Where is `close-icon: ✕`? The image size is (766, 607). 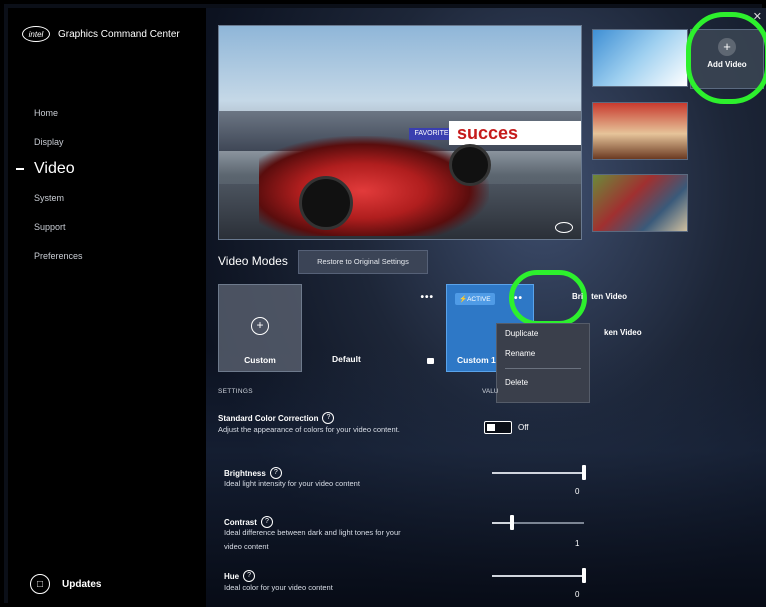 close-icon: ✕ is located at coordinates (757, 16).